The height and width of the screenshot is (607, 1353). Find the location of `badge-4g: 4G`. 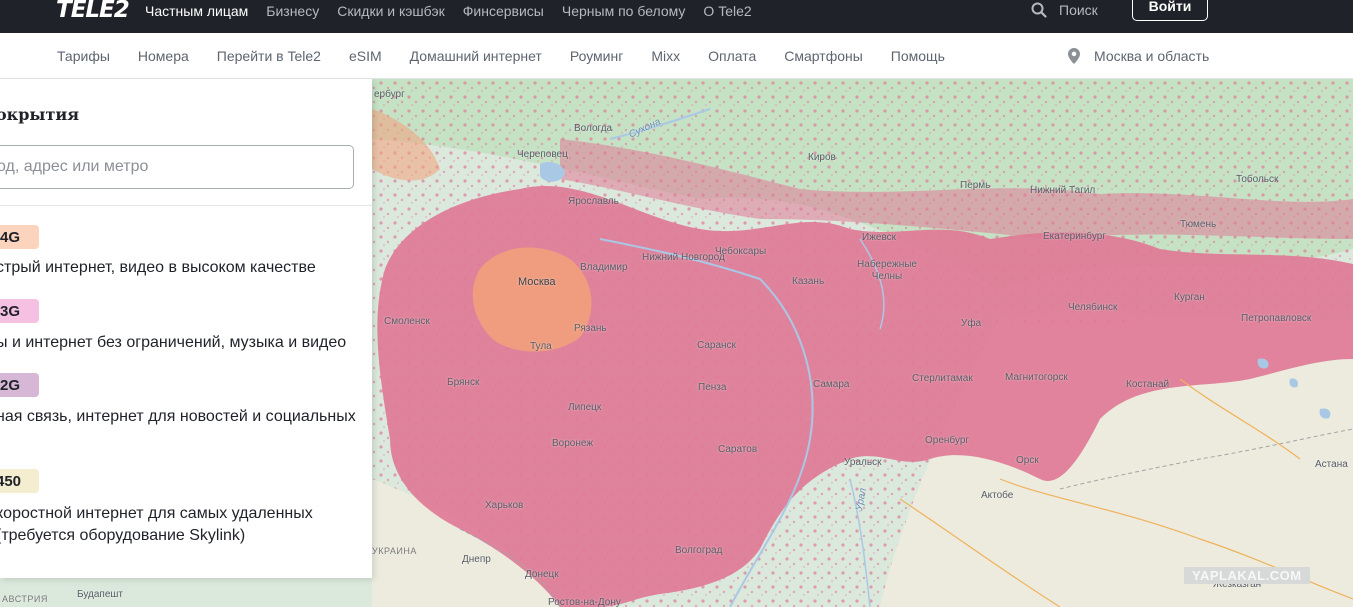

badge-4g: 4G is located at coordinates (19, 237).